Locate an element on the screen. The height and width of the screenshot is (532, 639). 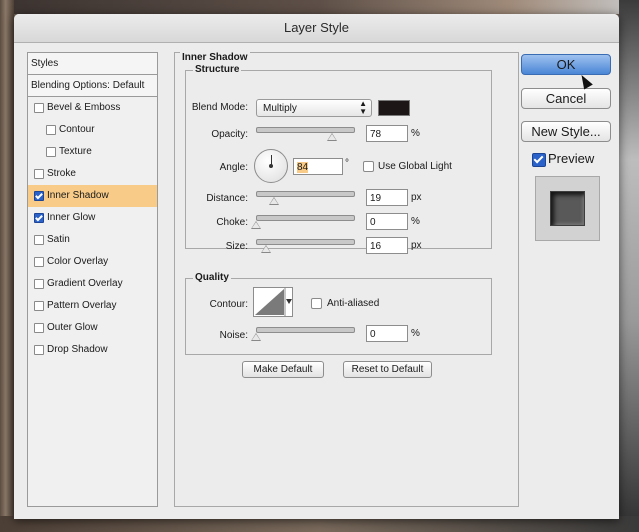
noise-label: Noise: is located at coordinates (233, 335).